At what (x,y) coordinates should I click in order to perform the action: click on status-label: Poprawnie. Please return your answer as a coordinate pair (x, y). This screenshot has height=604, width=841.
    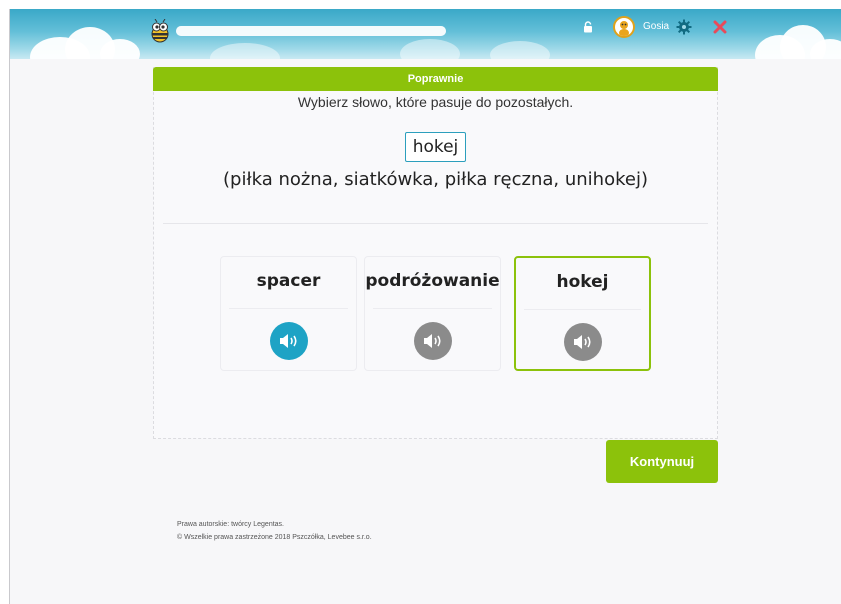
    Looking at the image, I should click on (435, 79).